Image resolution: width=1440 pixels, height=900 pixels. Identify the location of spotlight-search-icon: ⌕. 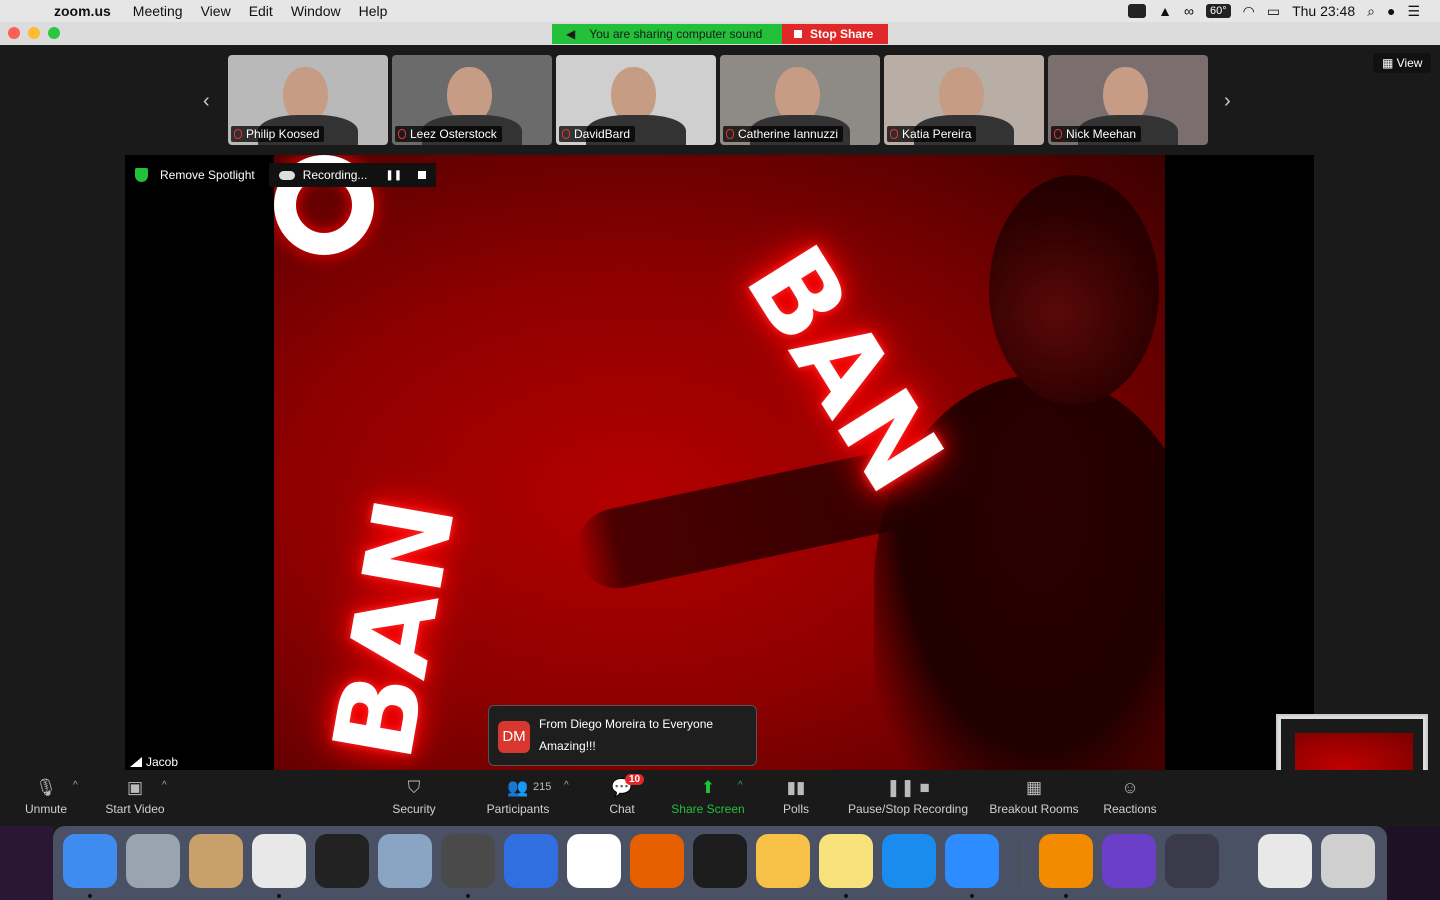
(1371, 11).